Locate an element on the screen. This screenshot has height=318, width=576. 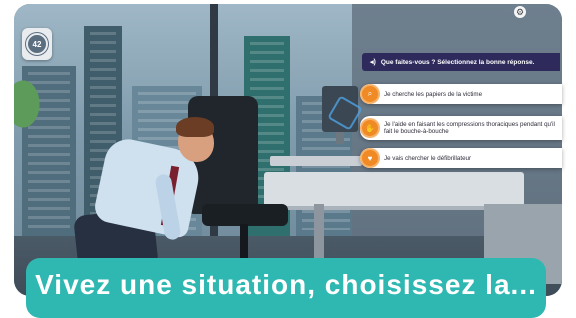
stopwatch-icon: 42 is located at coordinates (37, 44).